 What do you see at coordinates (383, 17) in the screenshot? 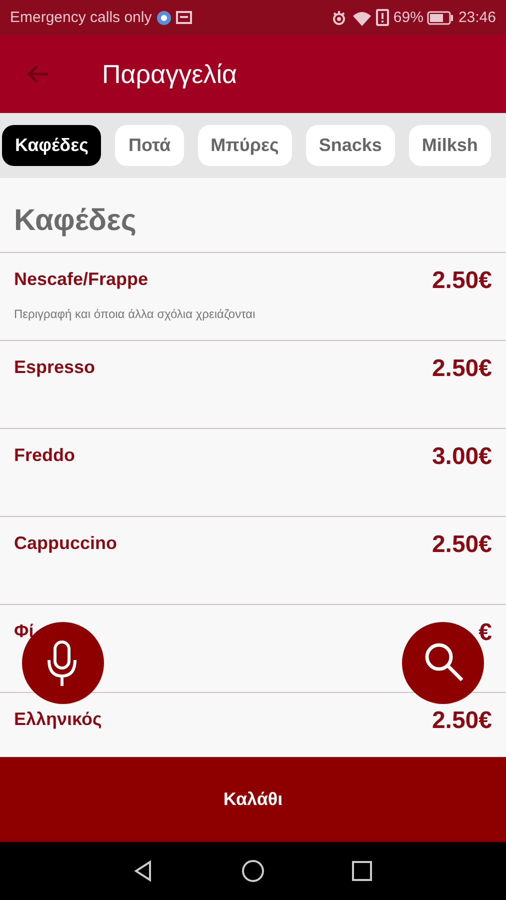
I see `sim-alert-icon` at bounding box center [383, 17].